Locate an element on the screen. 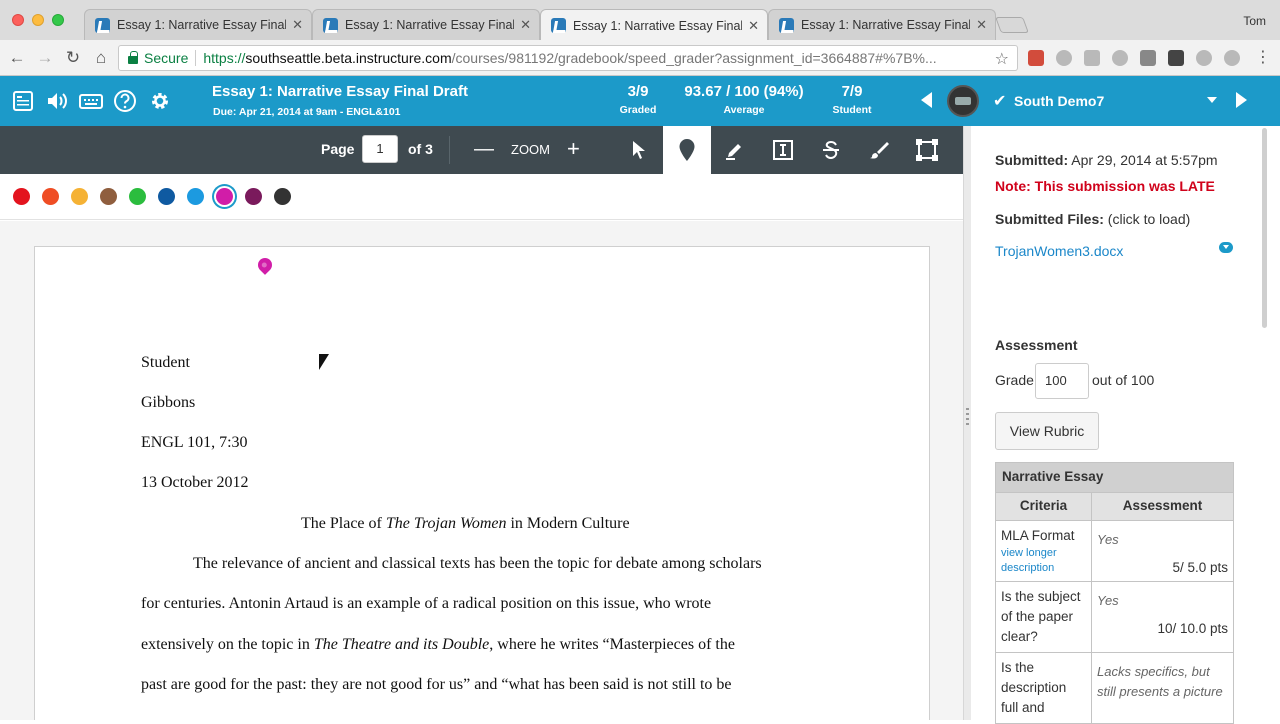 This screenshot has height=724, width=1280. student-selector: South Demo7 is located at coordinates (1059, 101).